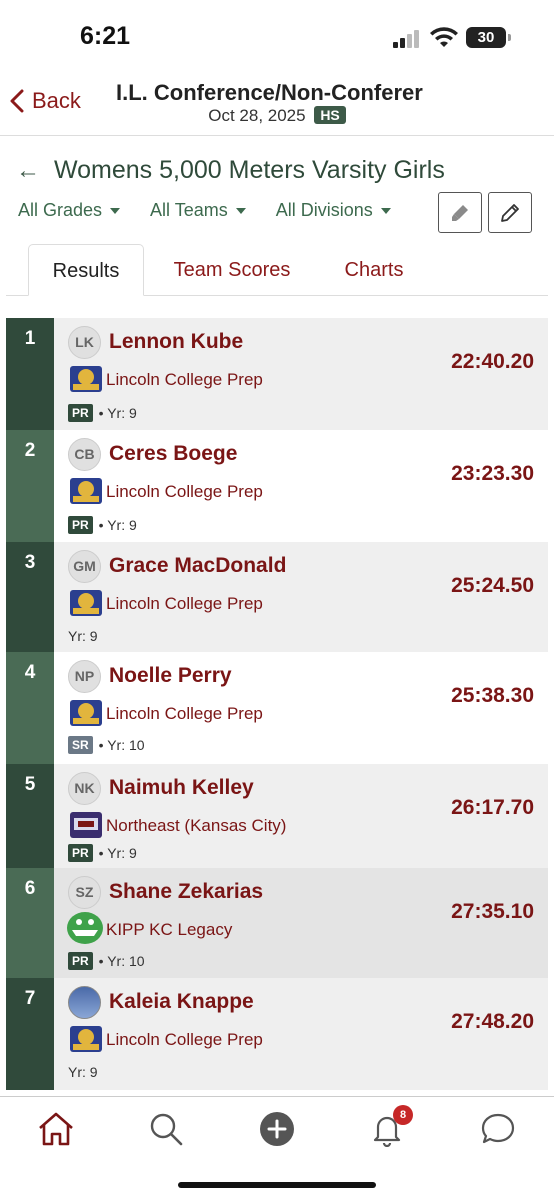 The image size is (554, 1200). I want to click on notification-count-badge: 8, so click(403, 1115).